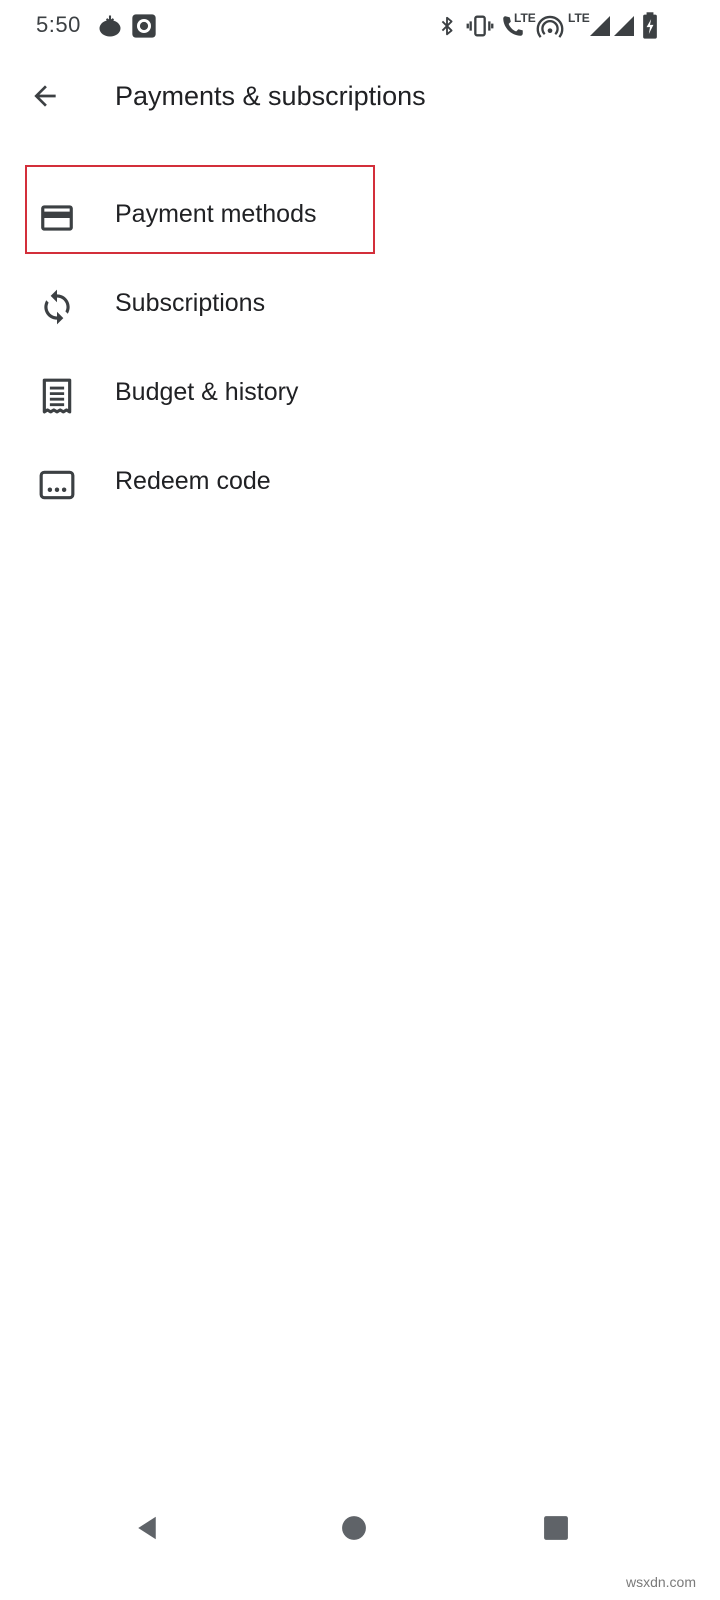 Image resolution: width=720 pixels, height=1600 pixels. I want to click on app-bar: Payments & subscriptions, so click(360, 98).